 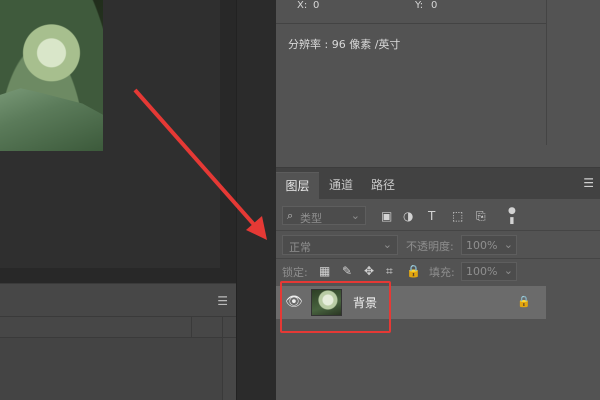 What do you see at coordinates (546, 72) in the screenshot?
I see `scrollbar-track` at bounding box center [546, 72].